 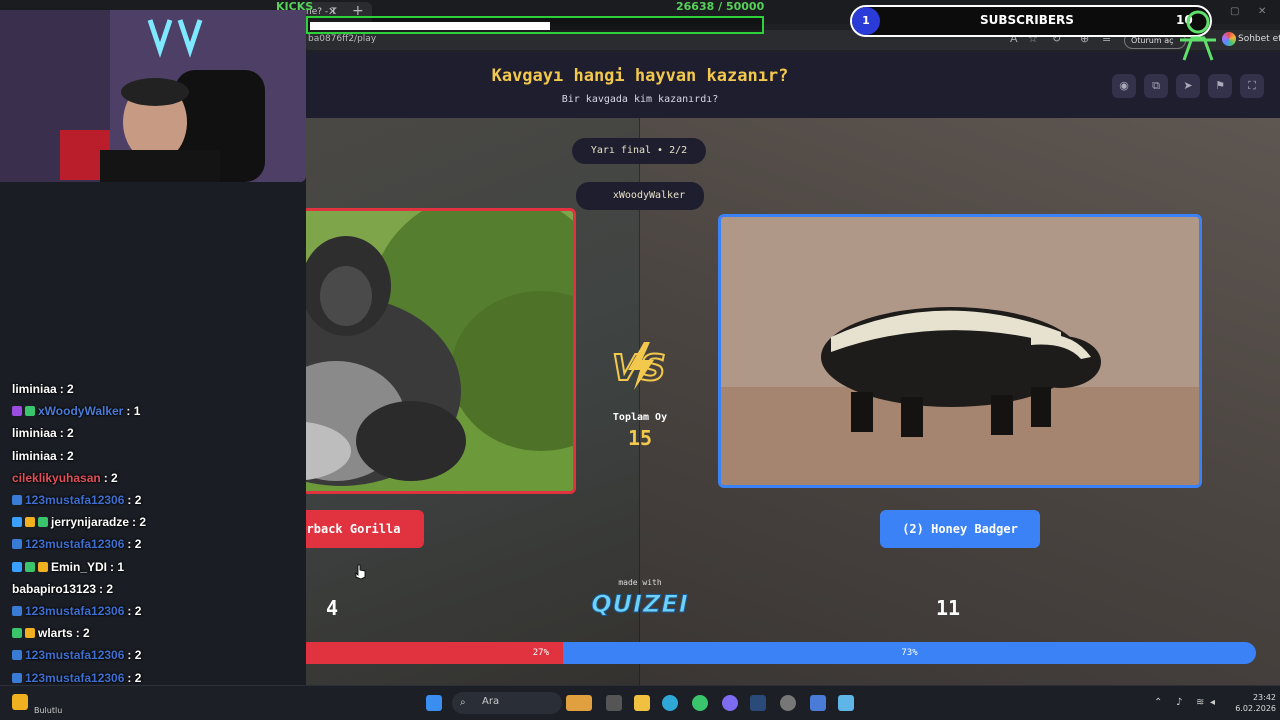 What do you see at coordinates (639, 366) in the screenshot?
I see `vs-emblem-icon: VS` at bounding box center [639, 366].